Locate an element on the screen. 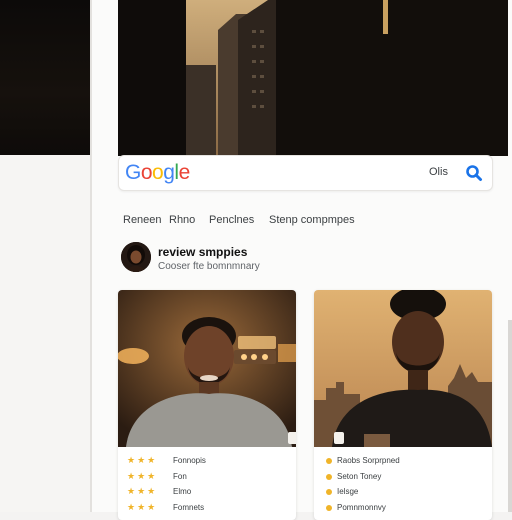 The width and height of the screenshot is (512, 520). tab-penclnes: Penclnes is located at coordinates (231, 220).